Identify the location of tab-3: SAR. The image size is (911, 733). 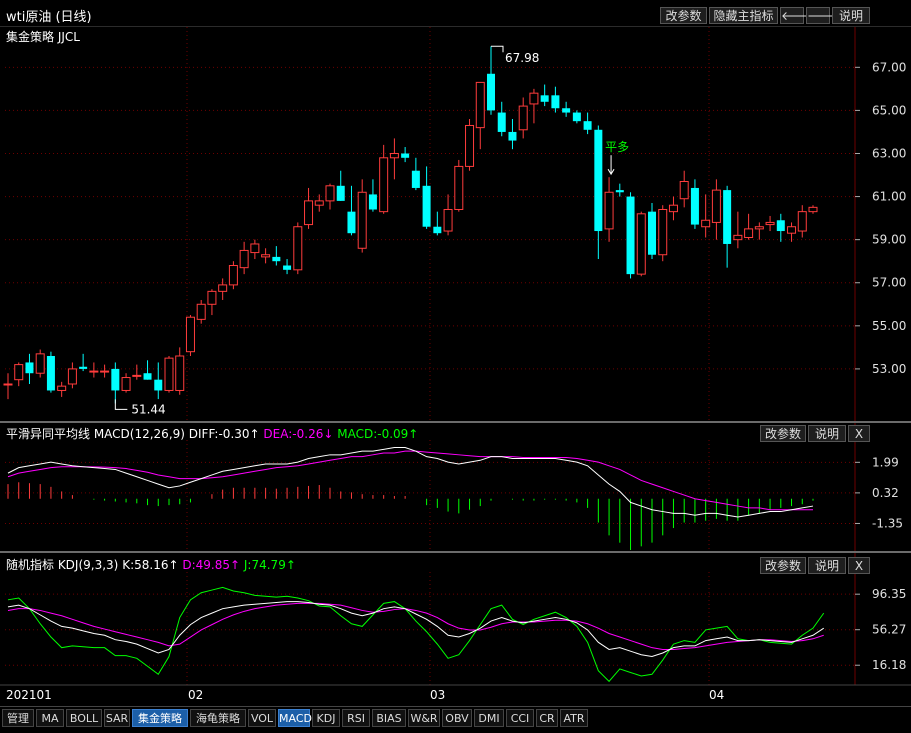
(117, 718).